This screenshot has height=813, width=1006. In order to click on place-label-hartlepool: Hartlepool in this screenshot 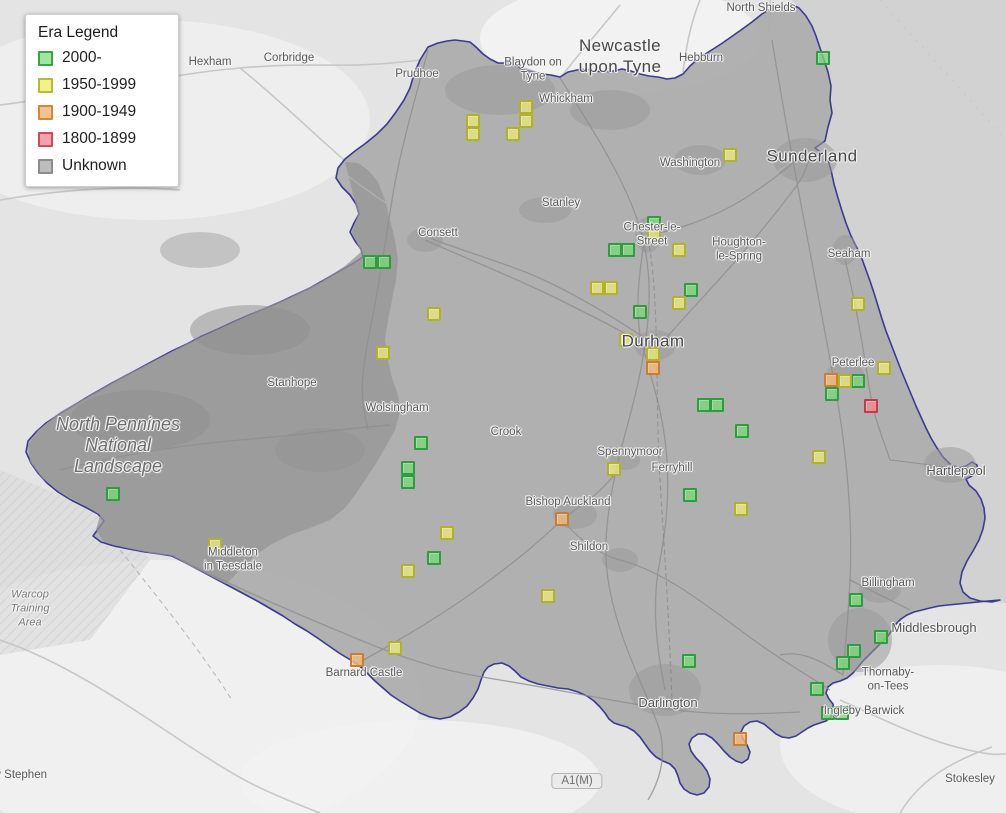, I will do `click(956, 470)`.